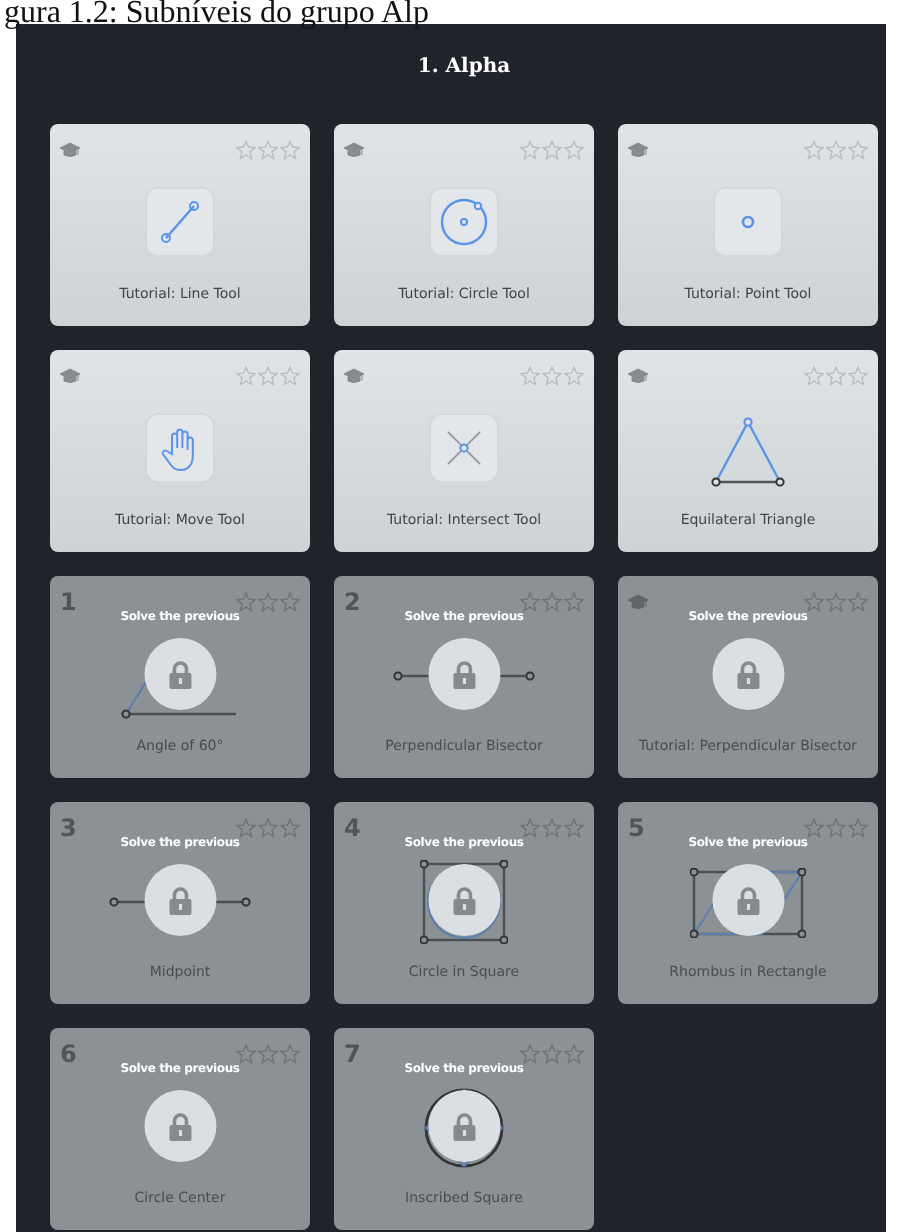 The width and height of the screenshot is (900, 1232). I want to click on level-number: 5, so click(636, 828).